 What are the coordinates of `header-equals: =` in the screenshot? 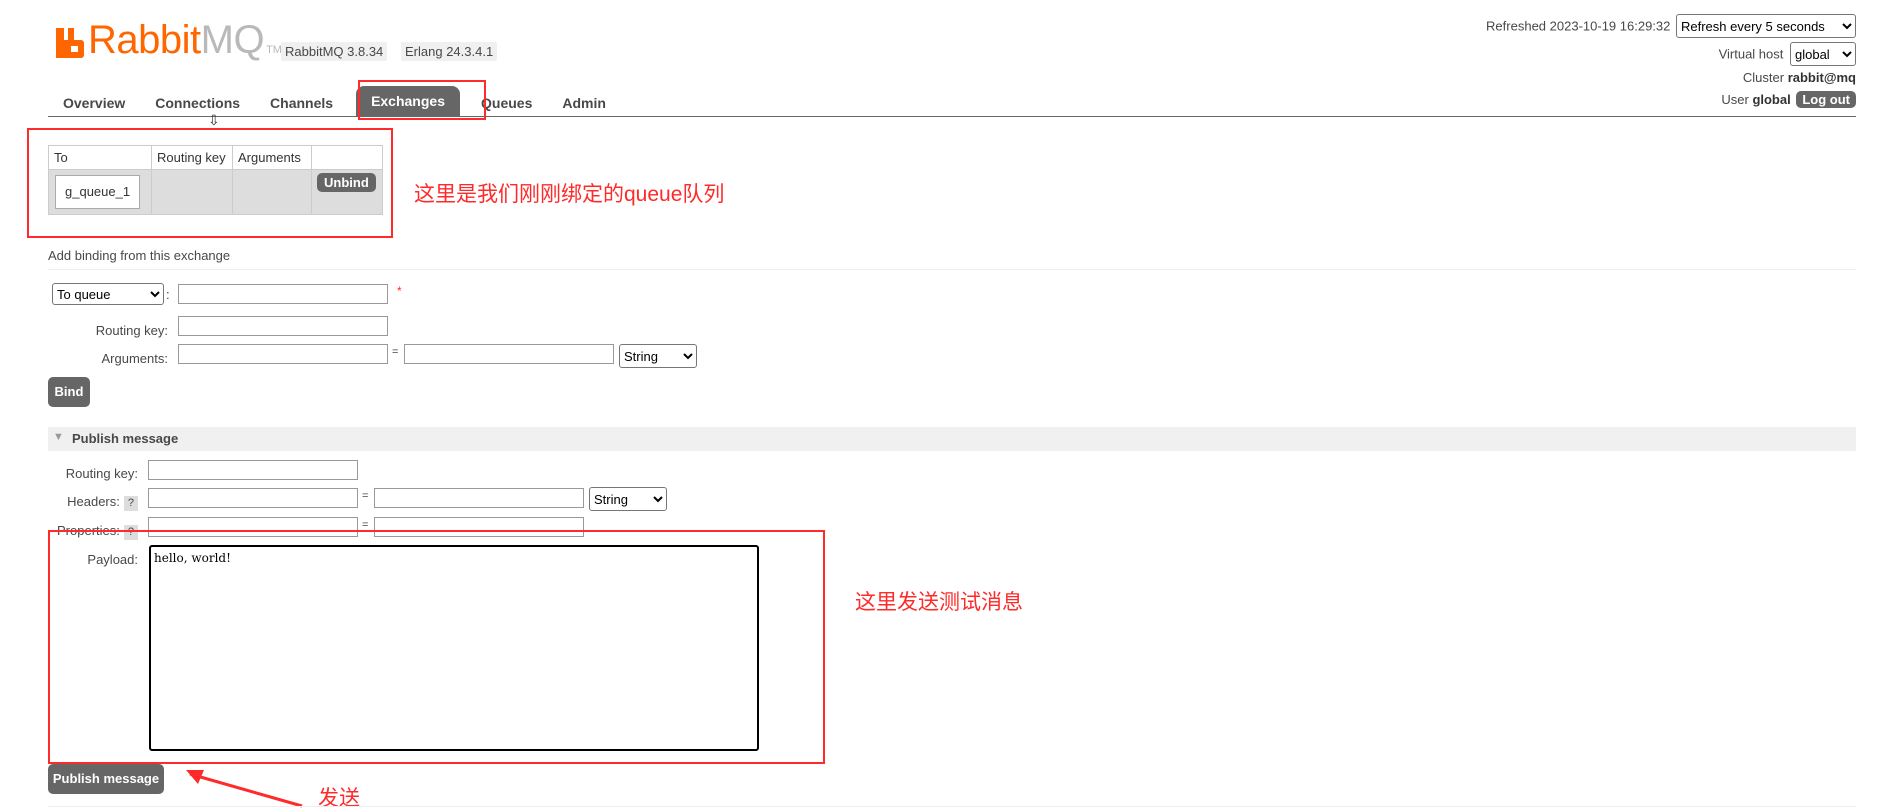 It's located at (365, 496).